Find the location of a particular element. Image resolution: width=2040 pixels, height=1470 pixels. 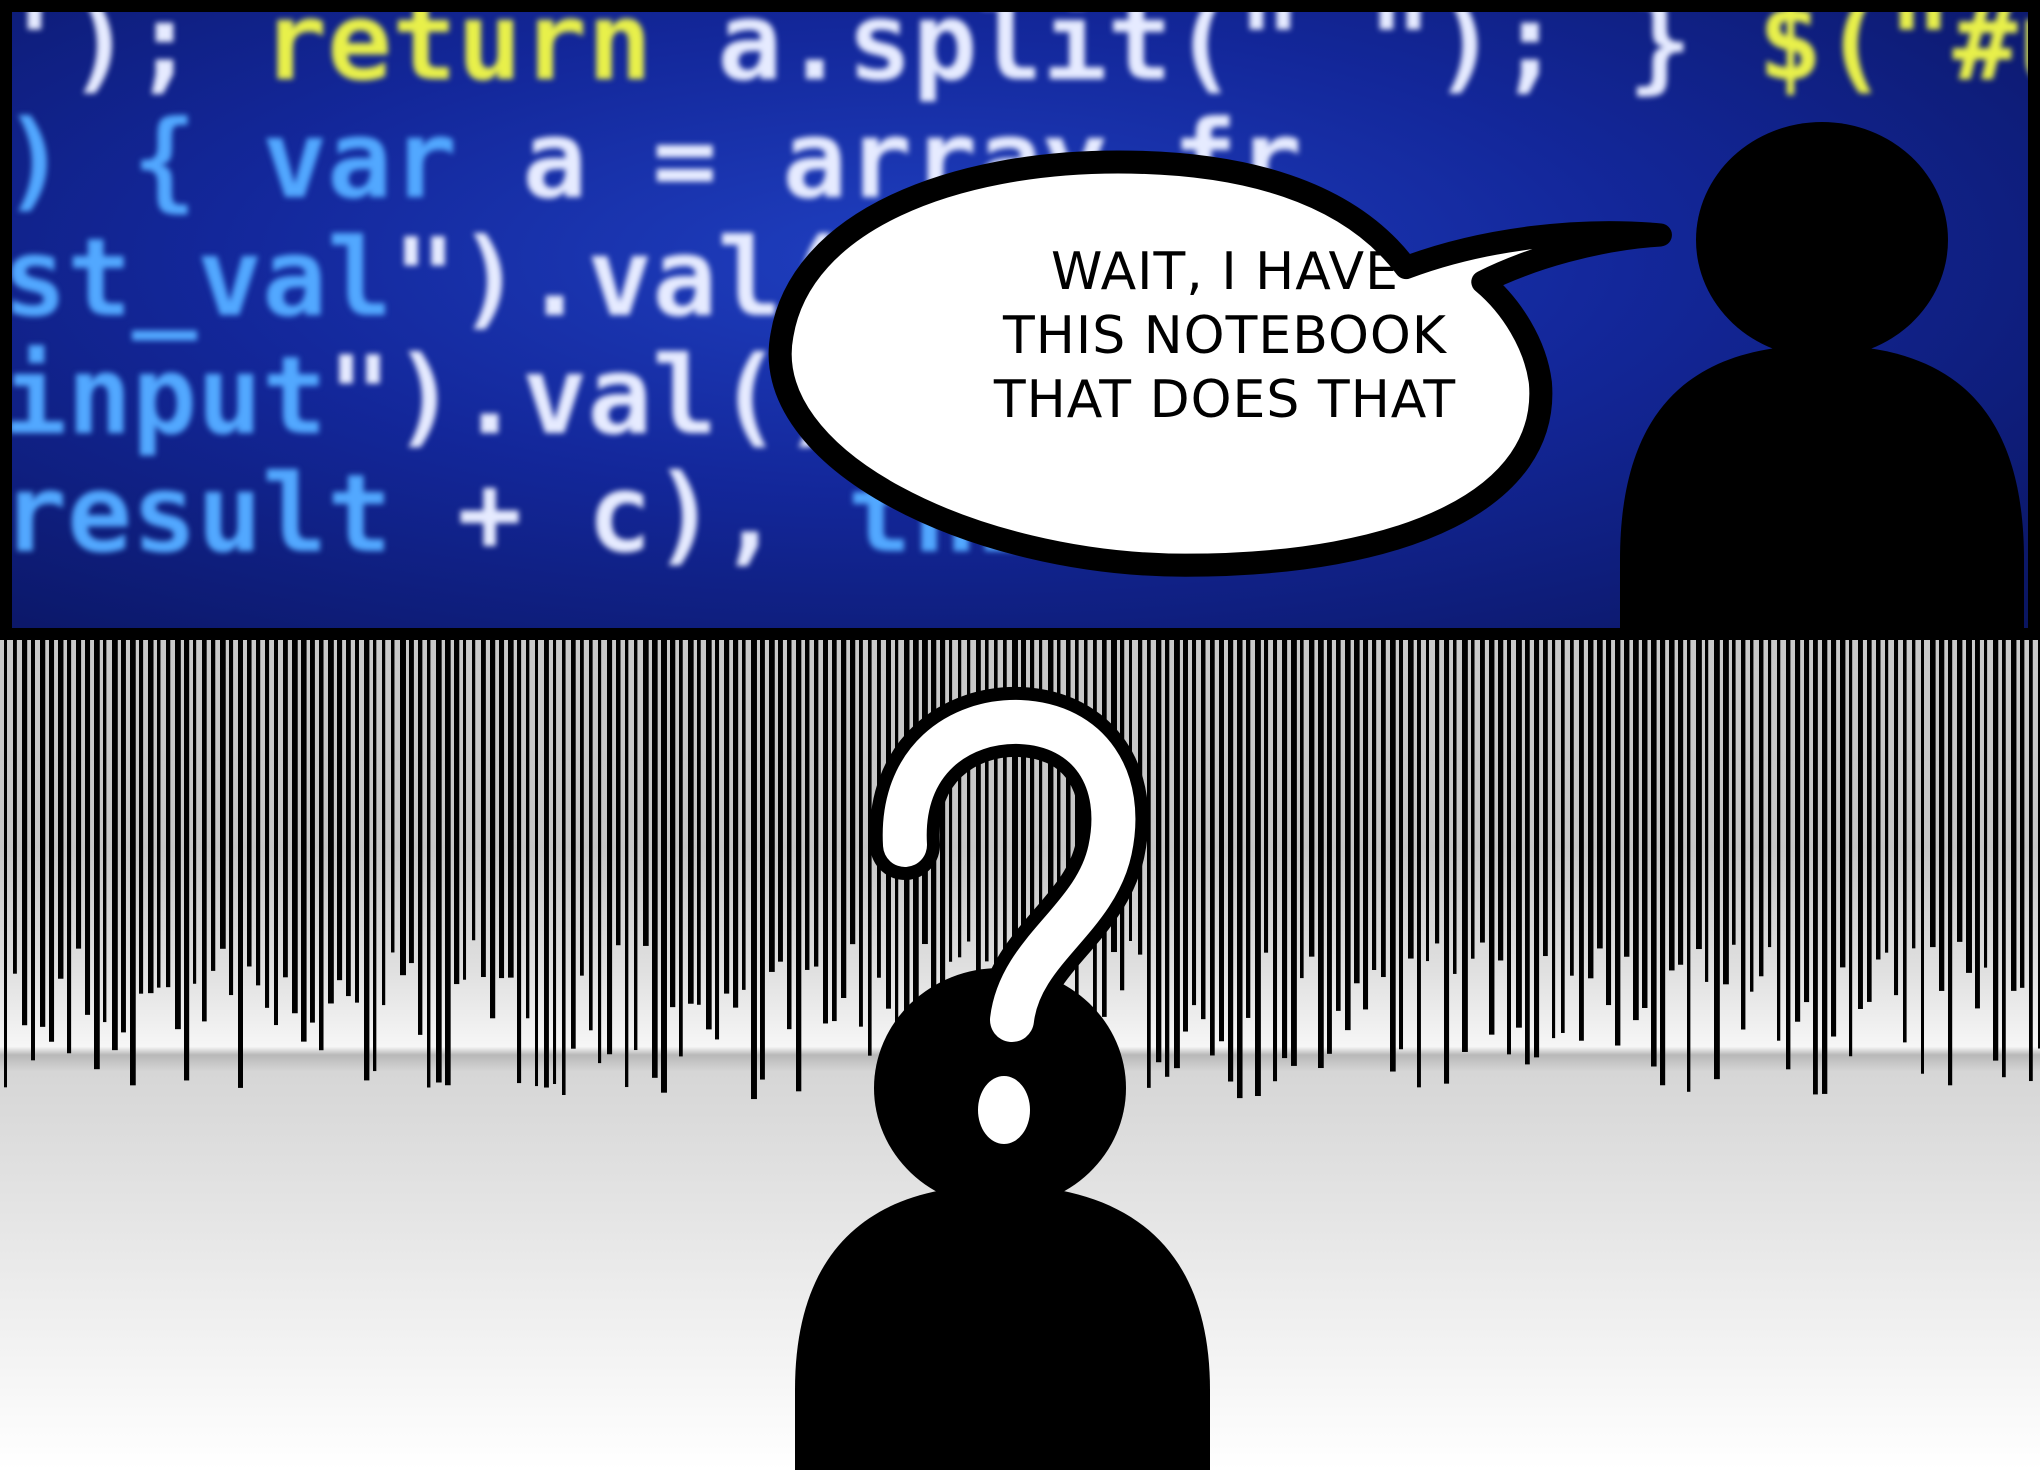

code-token: result is located at coordinates (197, 514).